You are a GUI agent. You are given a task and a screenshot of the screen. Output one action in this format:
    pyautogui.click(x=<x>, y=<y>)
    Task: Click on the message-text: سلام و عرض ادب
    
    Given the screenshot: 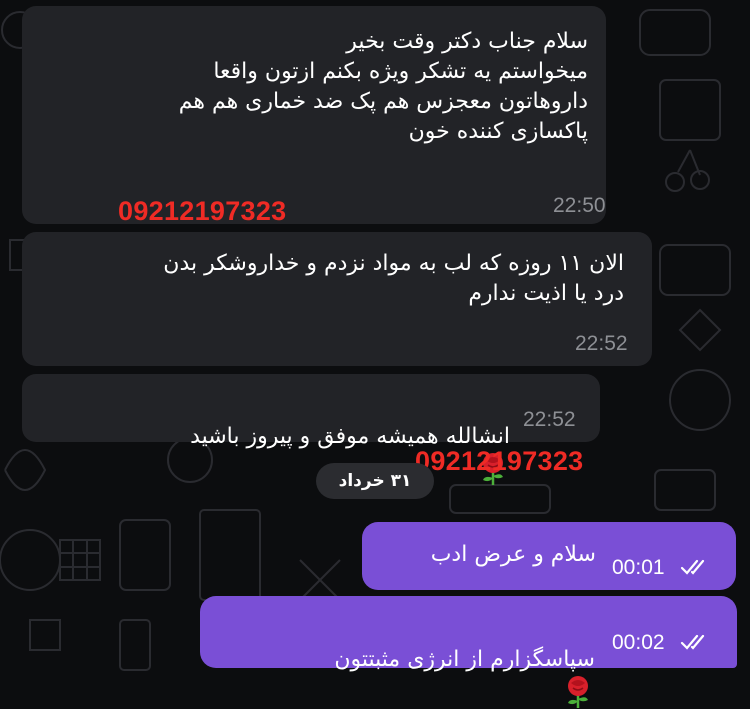 What is the action you would take?
    pyautogui.click(x=513, y=554)
    